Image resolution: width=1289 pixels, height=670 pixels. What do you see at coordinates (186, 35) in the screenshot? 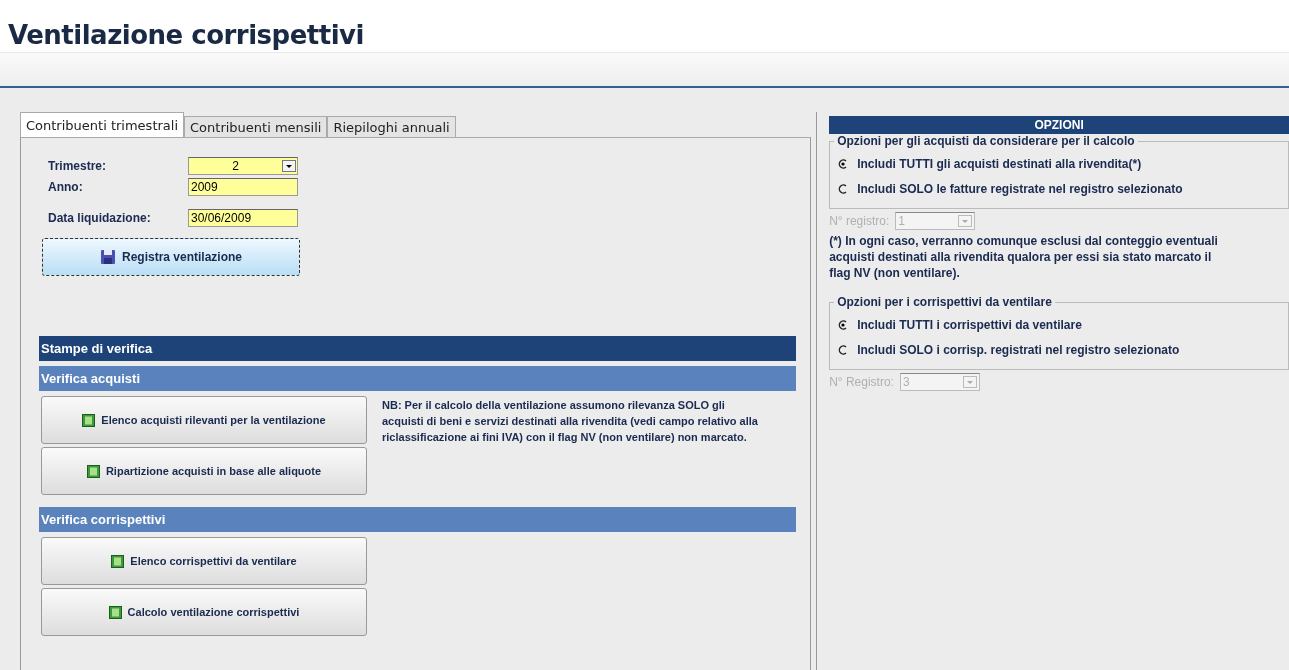
I see `page-title: Ventilazione corrispettivi` at bounding box center [186, 35].